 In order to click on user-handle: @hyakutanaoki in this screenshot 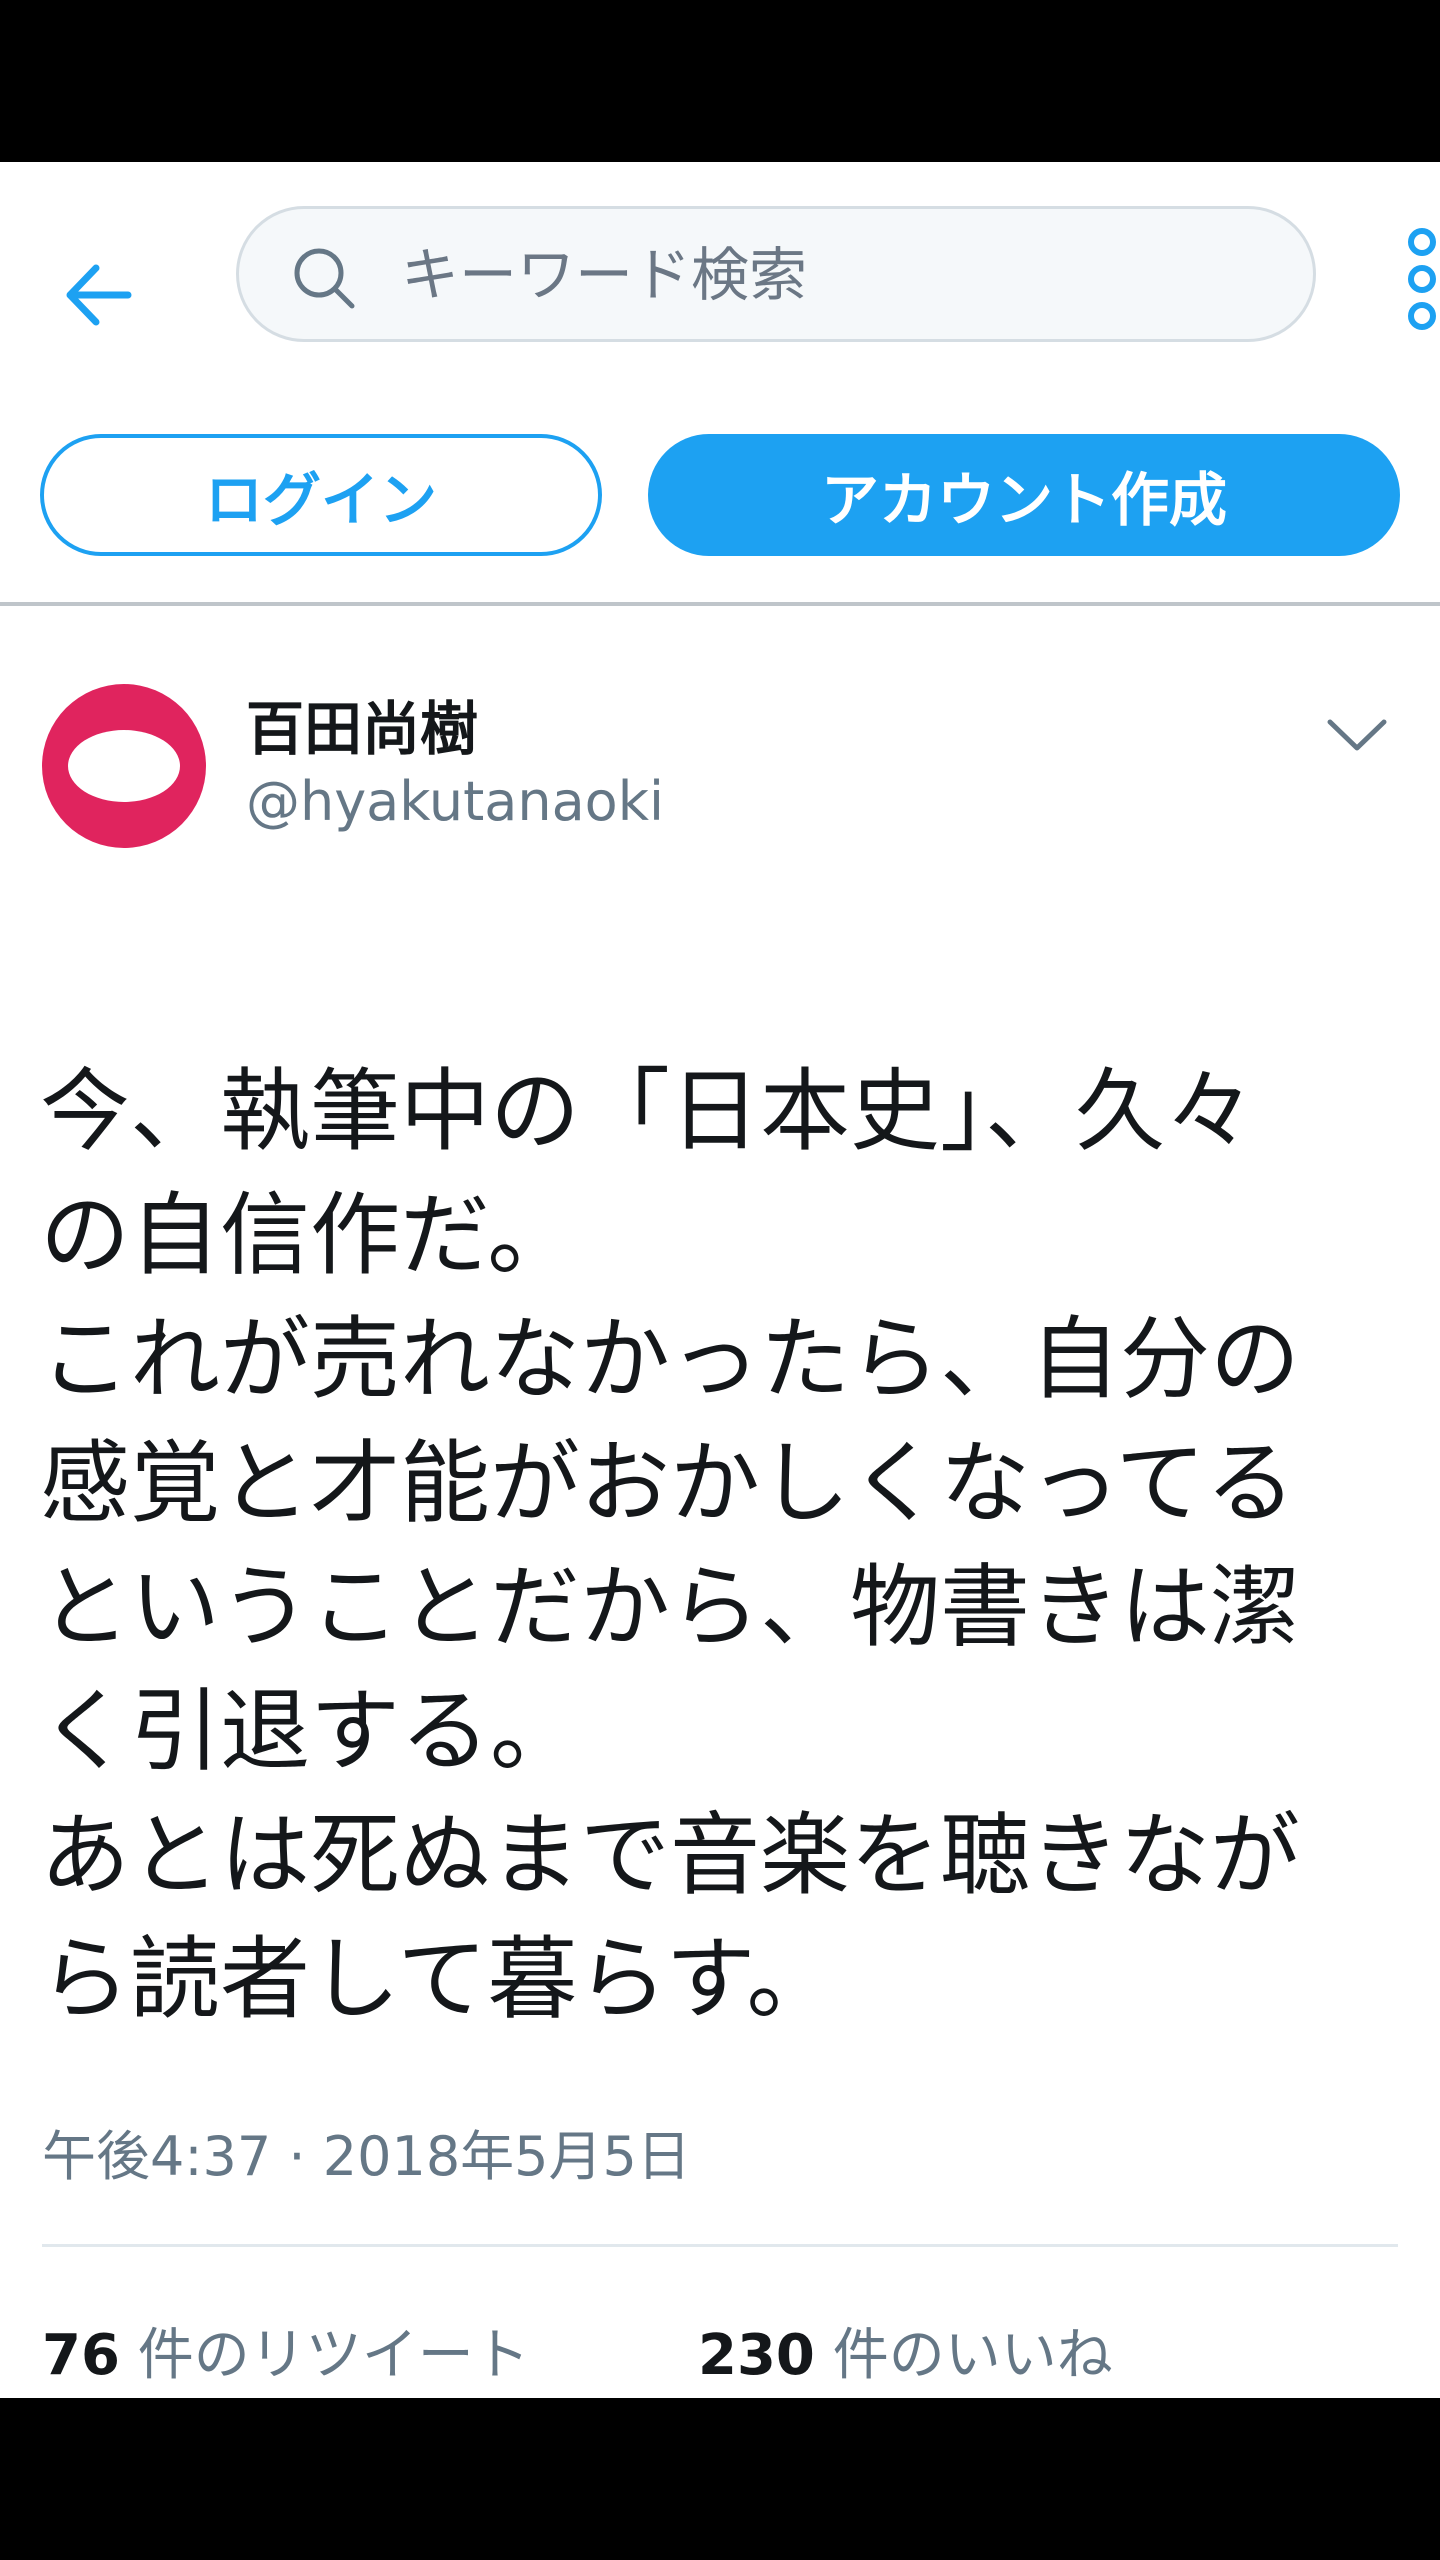, I will do `click(455, 801)`.